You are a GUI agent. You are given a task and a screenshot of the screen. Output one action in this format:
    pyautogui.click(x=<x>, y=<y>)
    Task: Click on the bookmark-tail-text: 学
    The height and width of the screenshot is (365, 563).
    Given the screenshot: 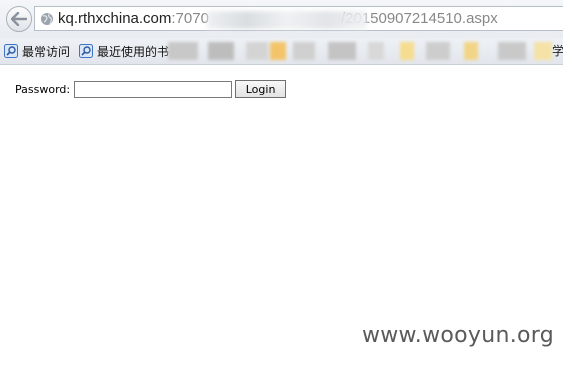 What is the action you would take?
    pyautogui.click(x=557, y=51)
    